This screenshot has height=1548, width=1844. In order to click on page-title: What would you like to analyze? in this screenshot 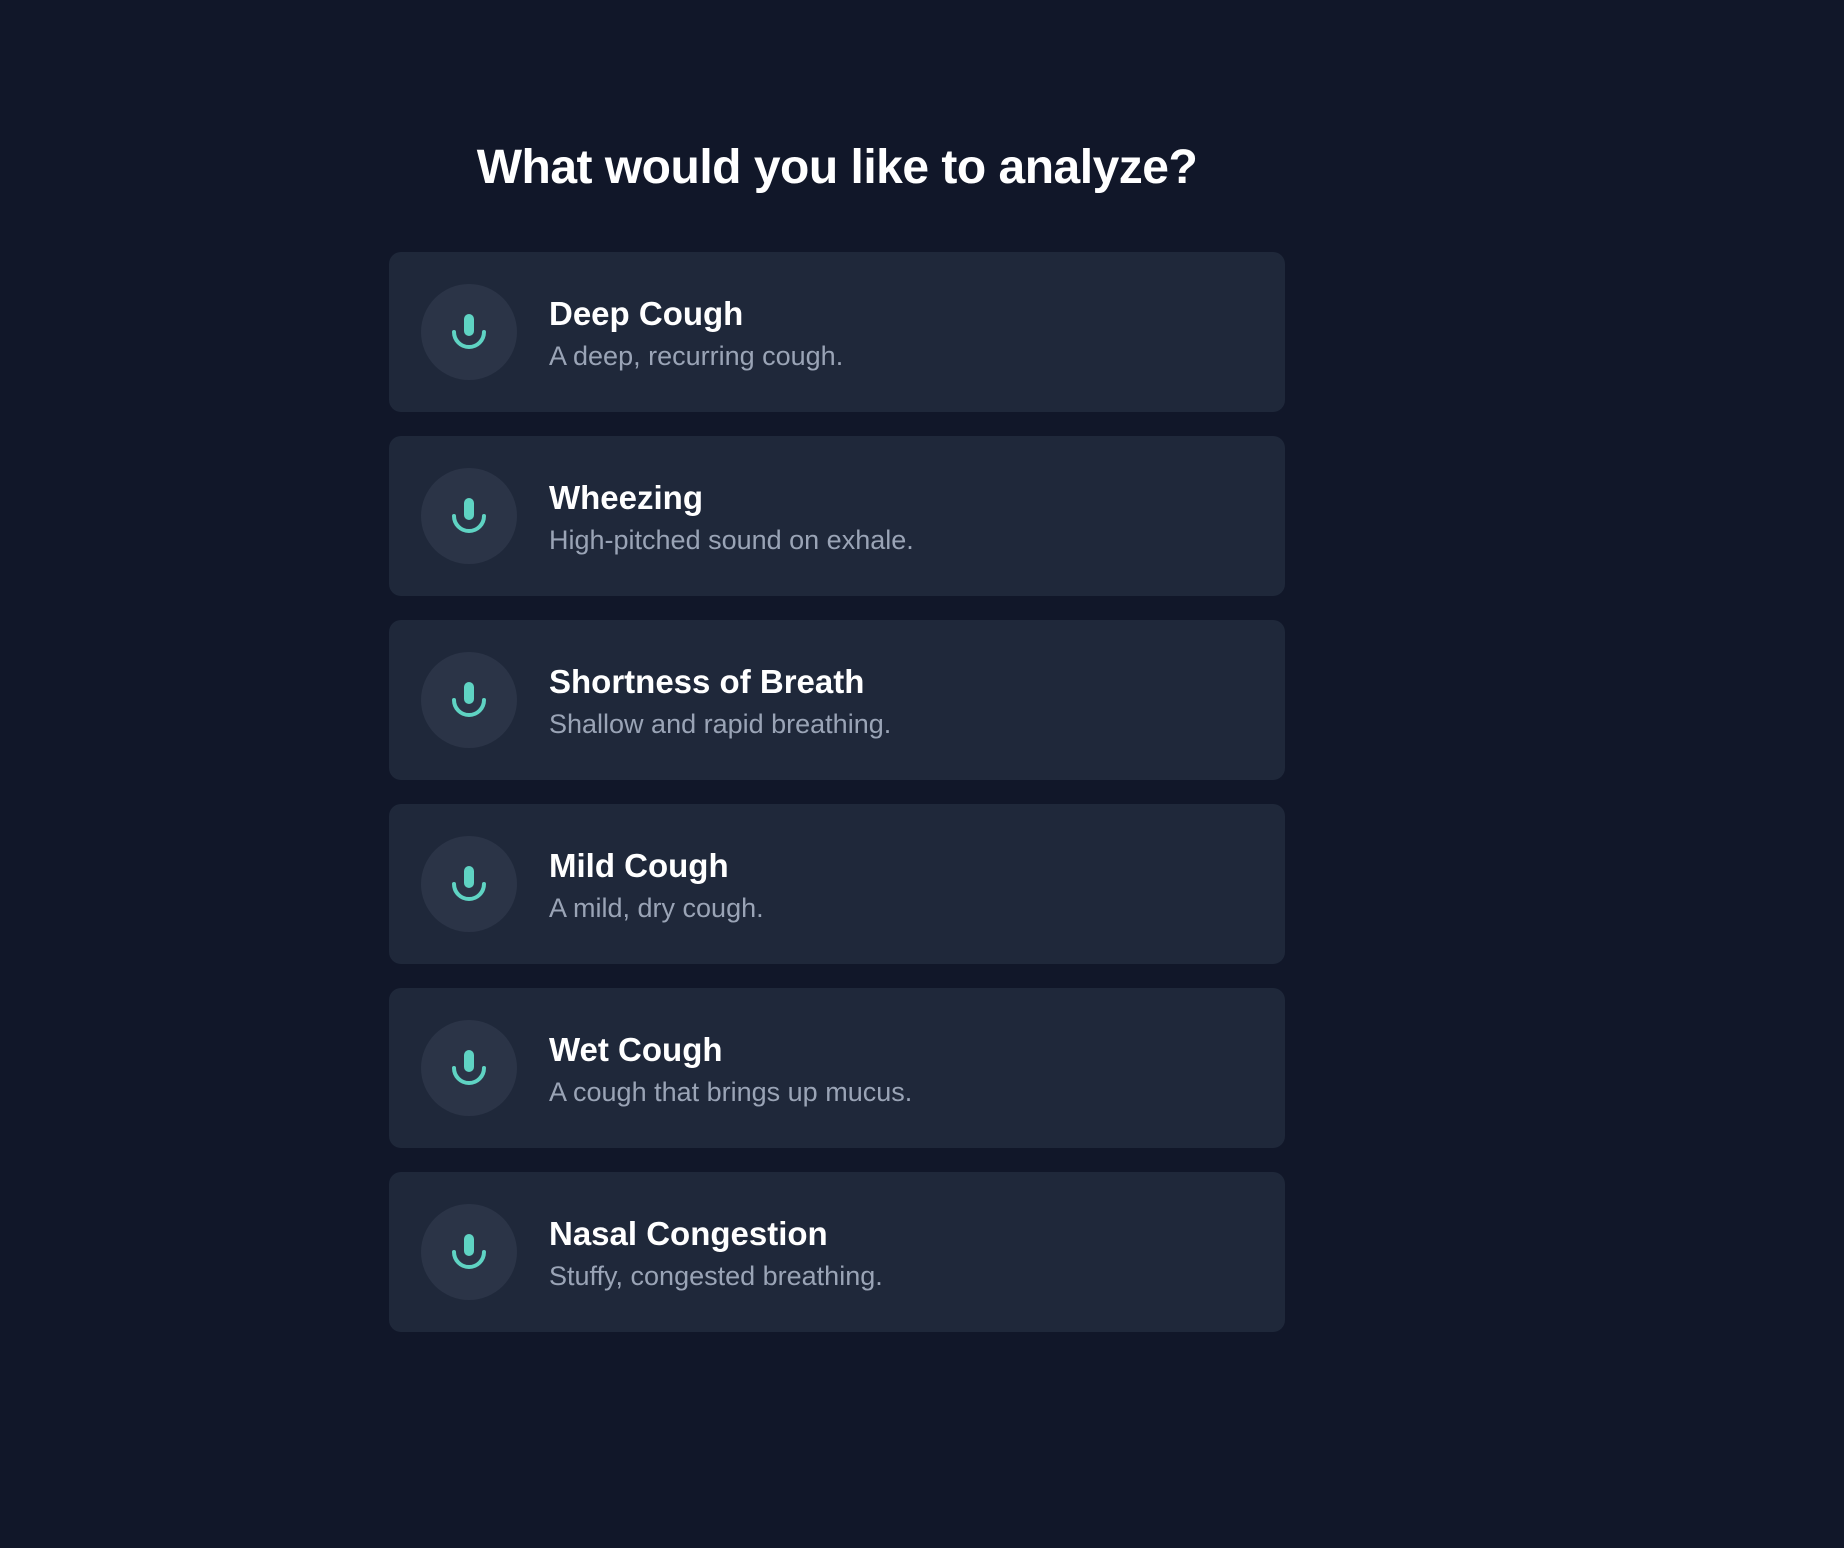, I will do `click(837, 167)`.